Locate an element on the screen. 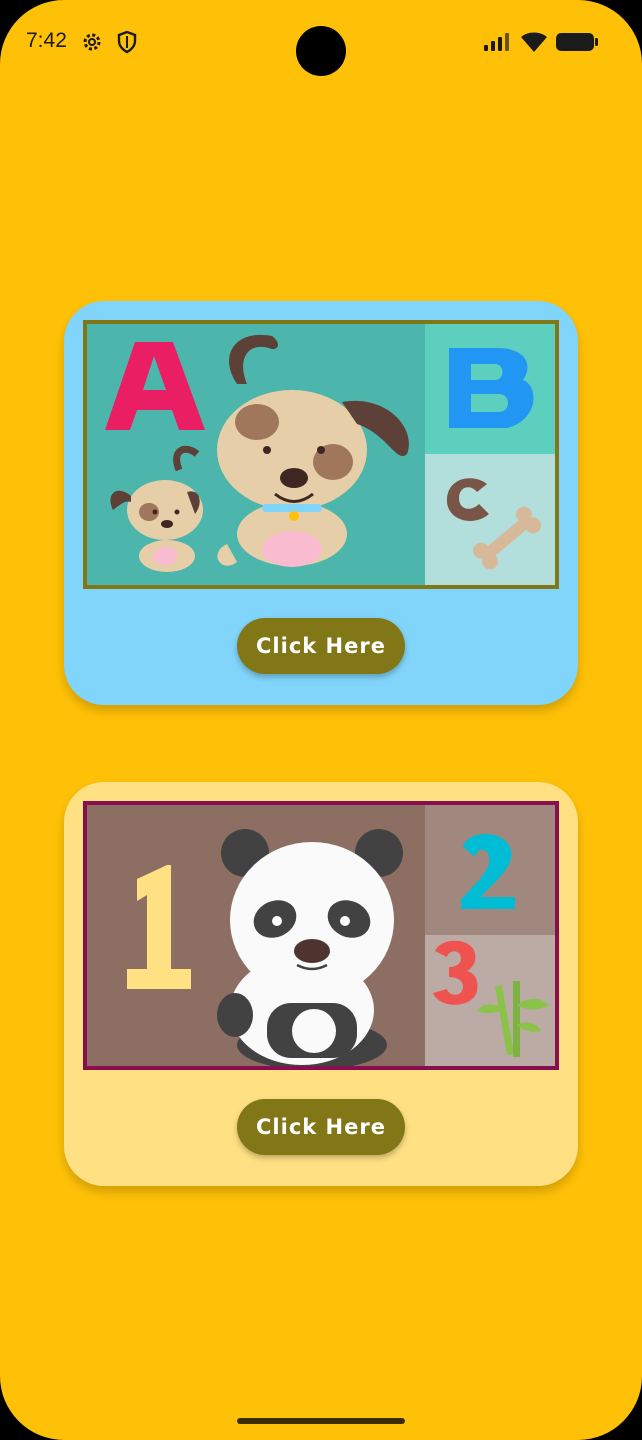  battery-icon is located at coordinates (577, 44).